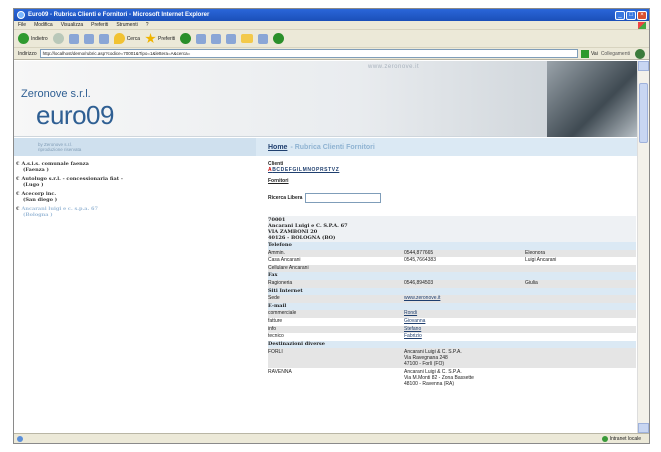  Describe the element at coordinates (580, 261) in the screenshot. I see `phone-contact: Luigi Ancarani` at that location.